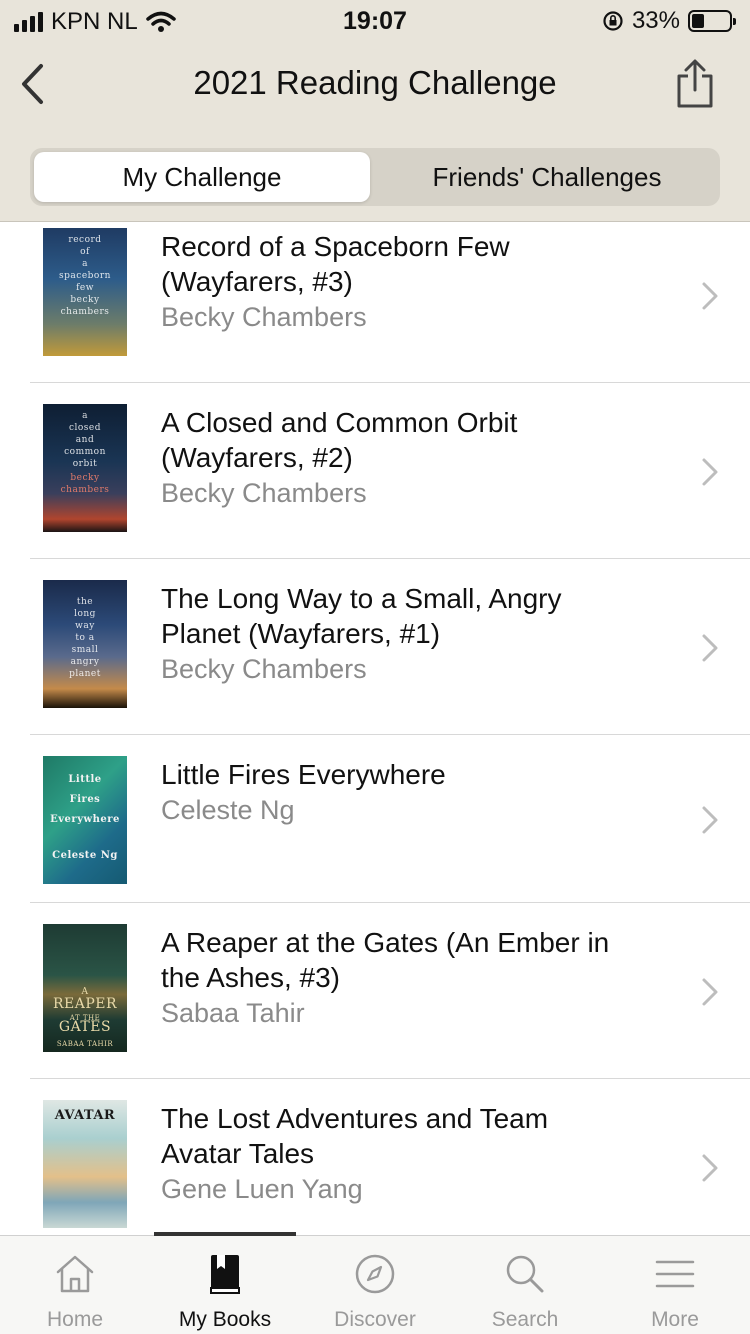  Describe the element at coordinates (257, 281) in the screenshot. I see `book-title: (Wayfarers, #3)` at that location.